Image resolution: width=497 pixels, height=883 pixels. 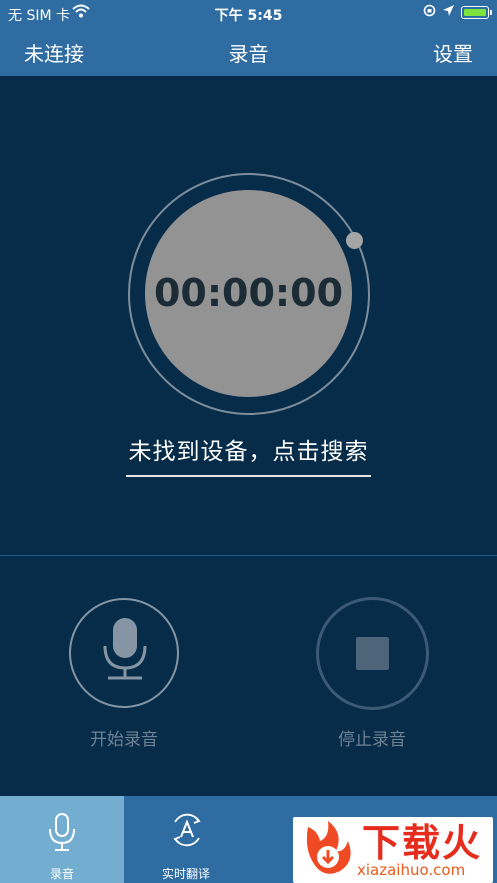 What do you see at coordinates (448, 12) in the screenshot?
I see `location-icon` at bounding box center [448, 12].